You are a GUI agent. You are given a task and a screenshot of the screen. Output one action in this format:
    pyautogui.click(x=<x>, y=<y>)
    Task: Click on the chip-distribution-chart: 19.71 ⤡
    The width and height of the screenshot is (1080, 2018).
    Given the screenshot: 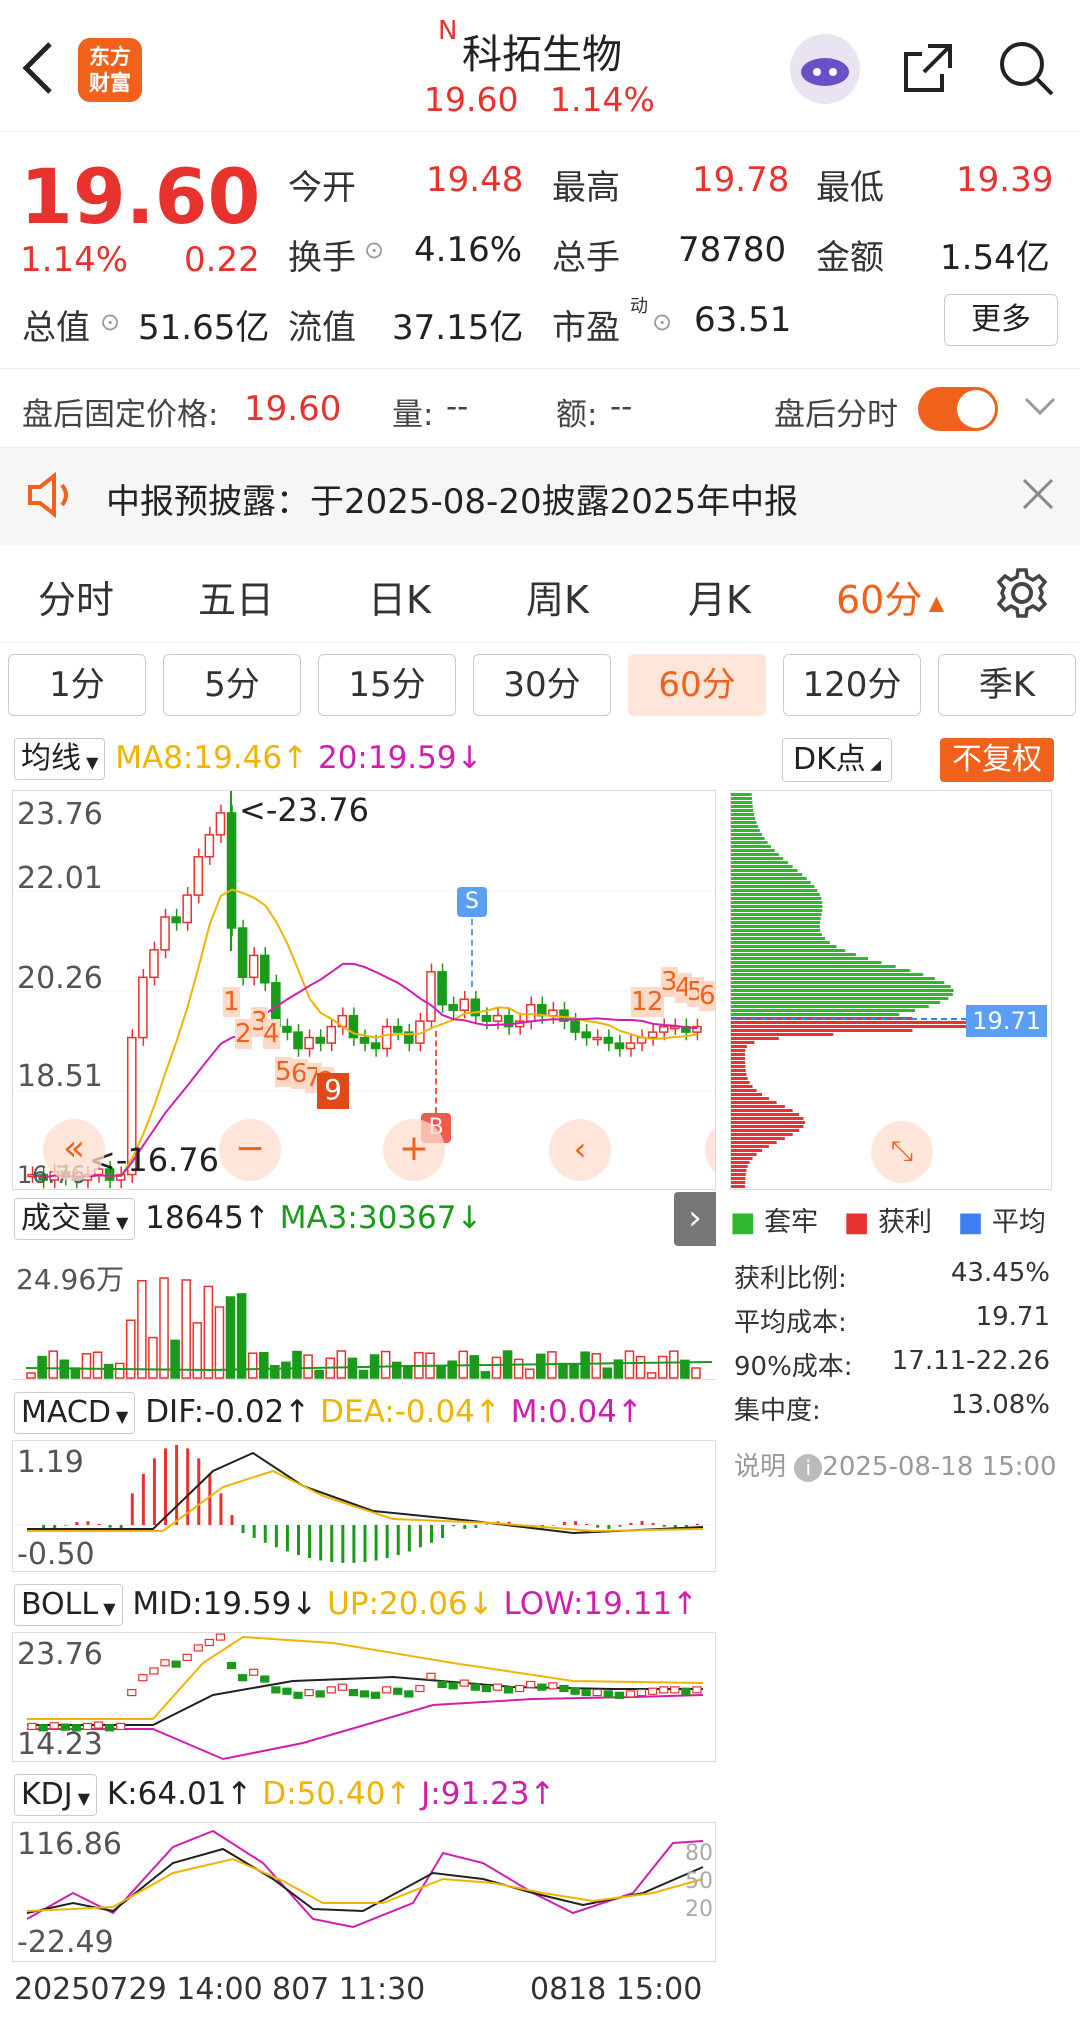 What is the action you would take?
    pyautogui.click(x=891, y=990)
    